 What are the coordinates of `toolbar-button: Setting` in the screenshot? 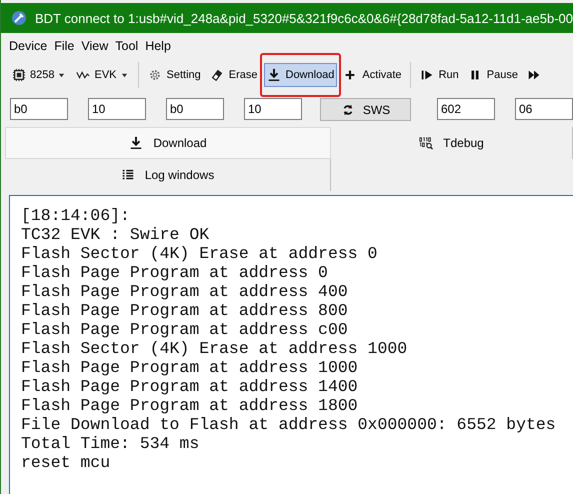 It's located at (174, 75).